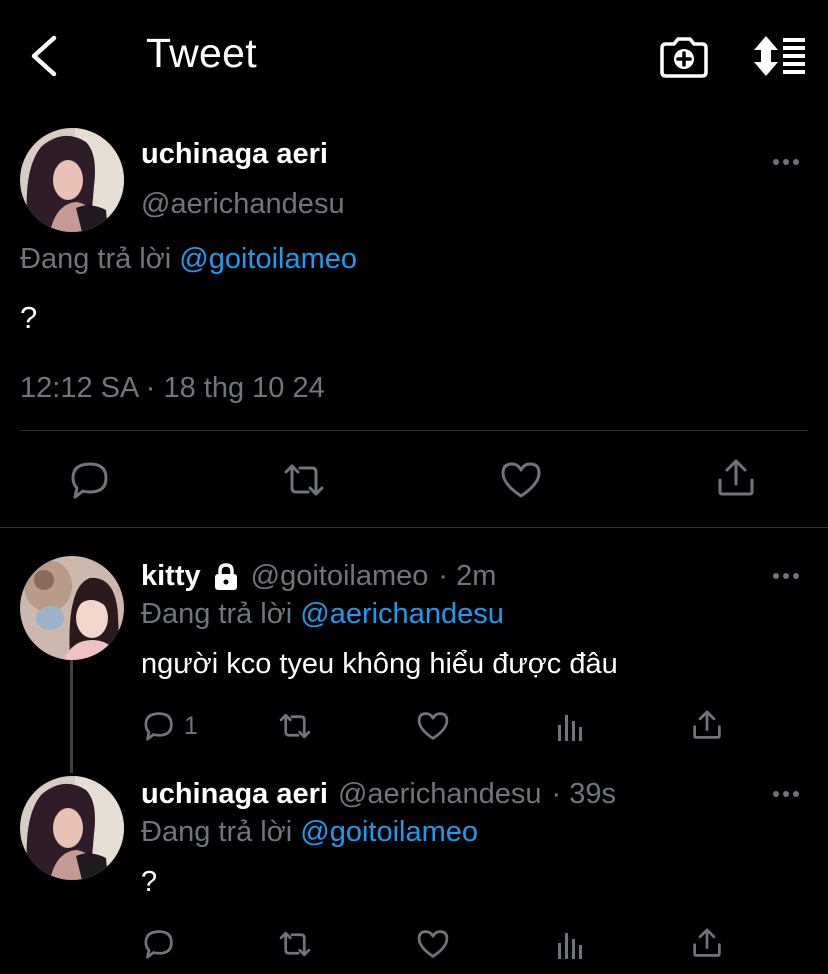 Image resolution: width=828 pixels, height=974 pixels. I want to click on chevron-left-icon, so click(44, 56).